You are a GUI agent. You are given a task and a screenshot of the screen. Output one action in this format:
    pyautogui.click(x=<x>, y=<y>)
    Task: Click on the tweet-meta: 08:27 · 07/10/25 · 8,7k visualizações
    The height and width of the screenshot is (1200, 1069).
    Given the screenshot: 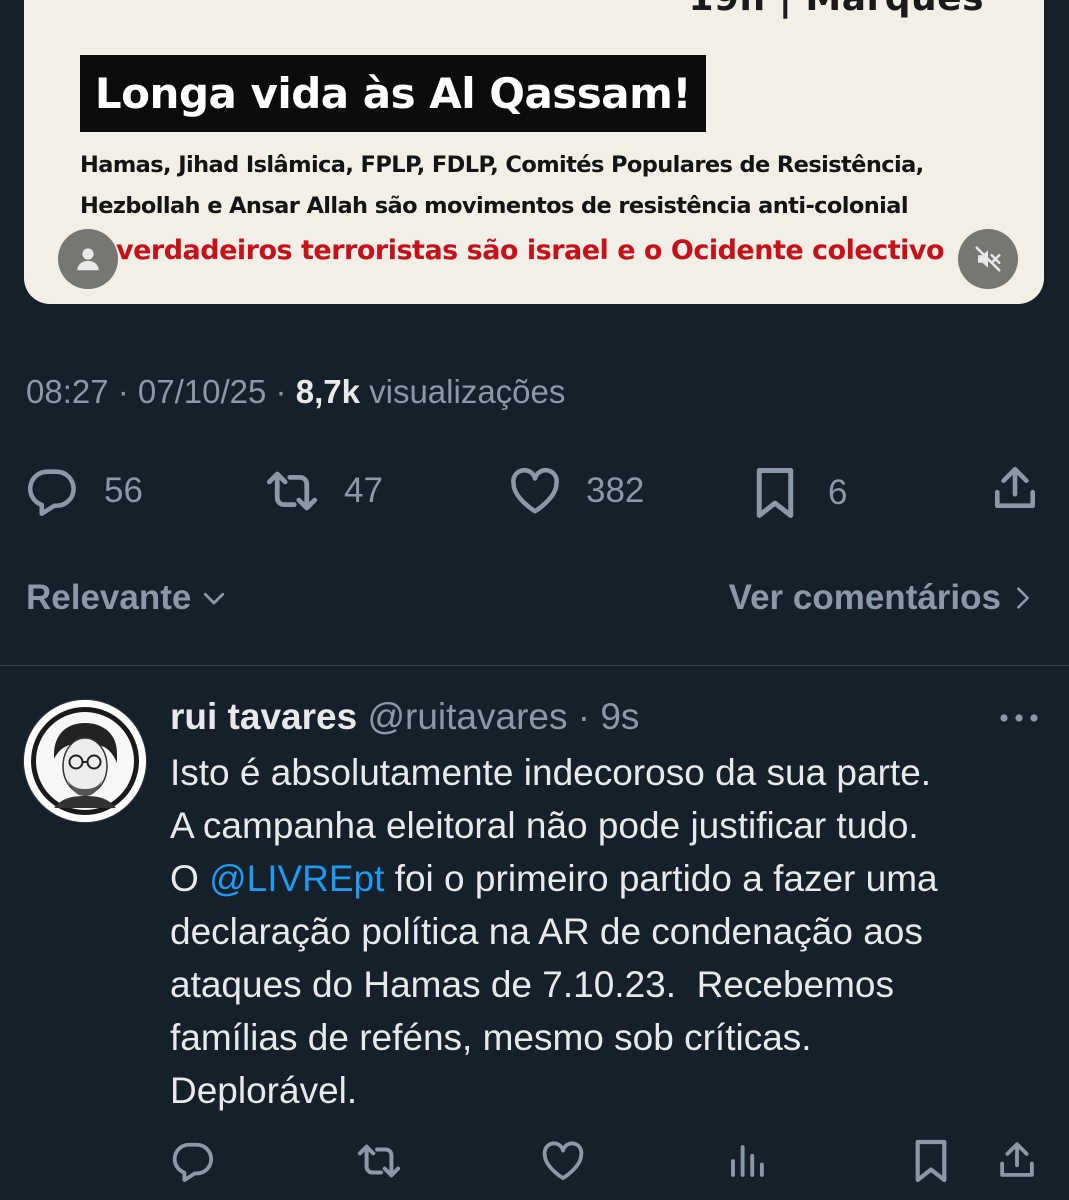 What is the action you would take?
    pyautogui.click(x=296, y=391)
    